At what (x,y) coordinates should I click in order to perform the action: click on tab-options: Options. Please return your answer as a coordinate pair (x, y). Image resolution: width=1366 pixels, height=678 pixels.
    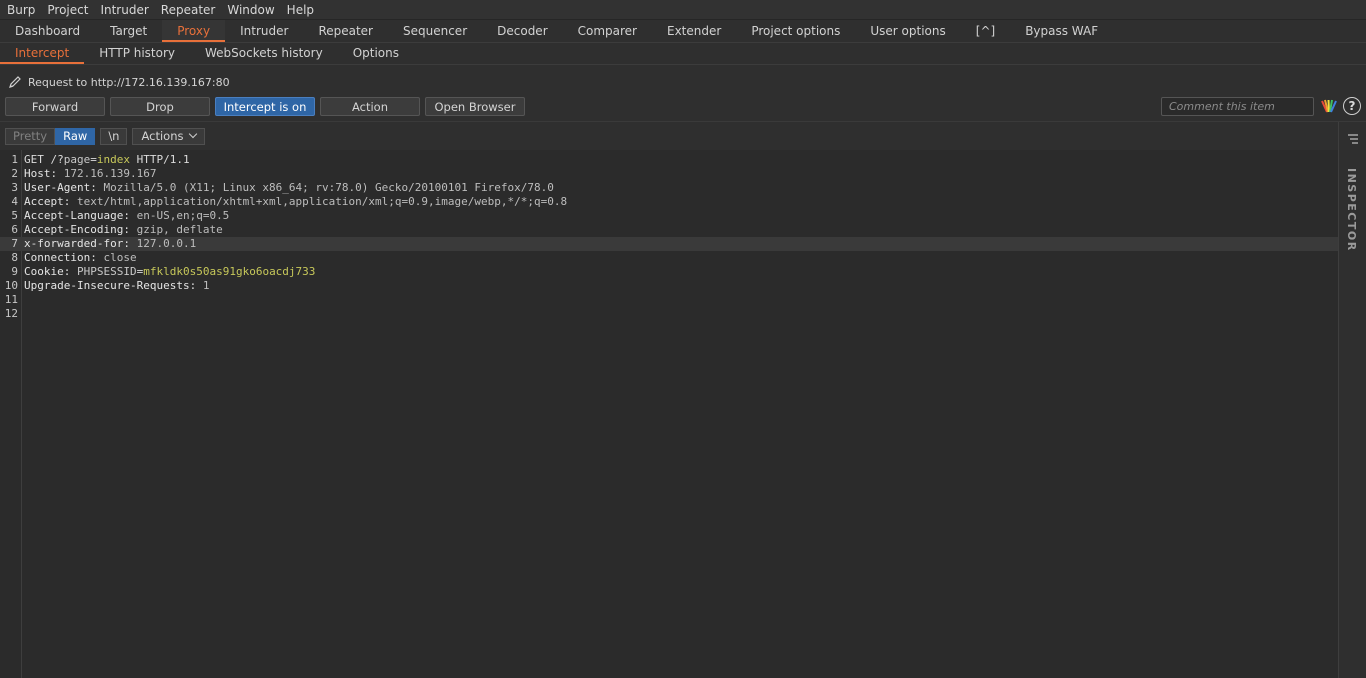
    Looking at the image, I should click on (376, 53).